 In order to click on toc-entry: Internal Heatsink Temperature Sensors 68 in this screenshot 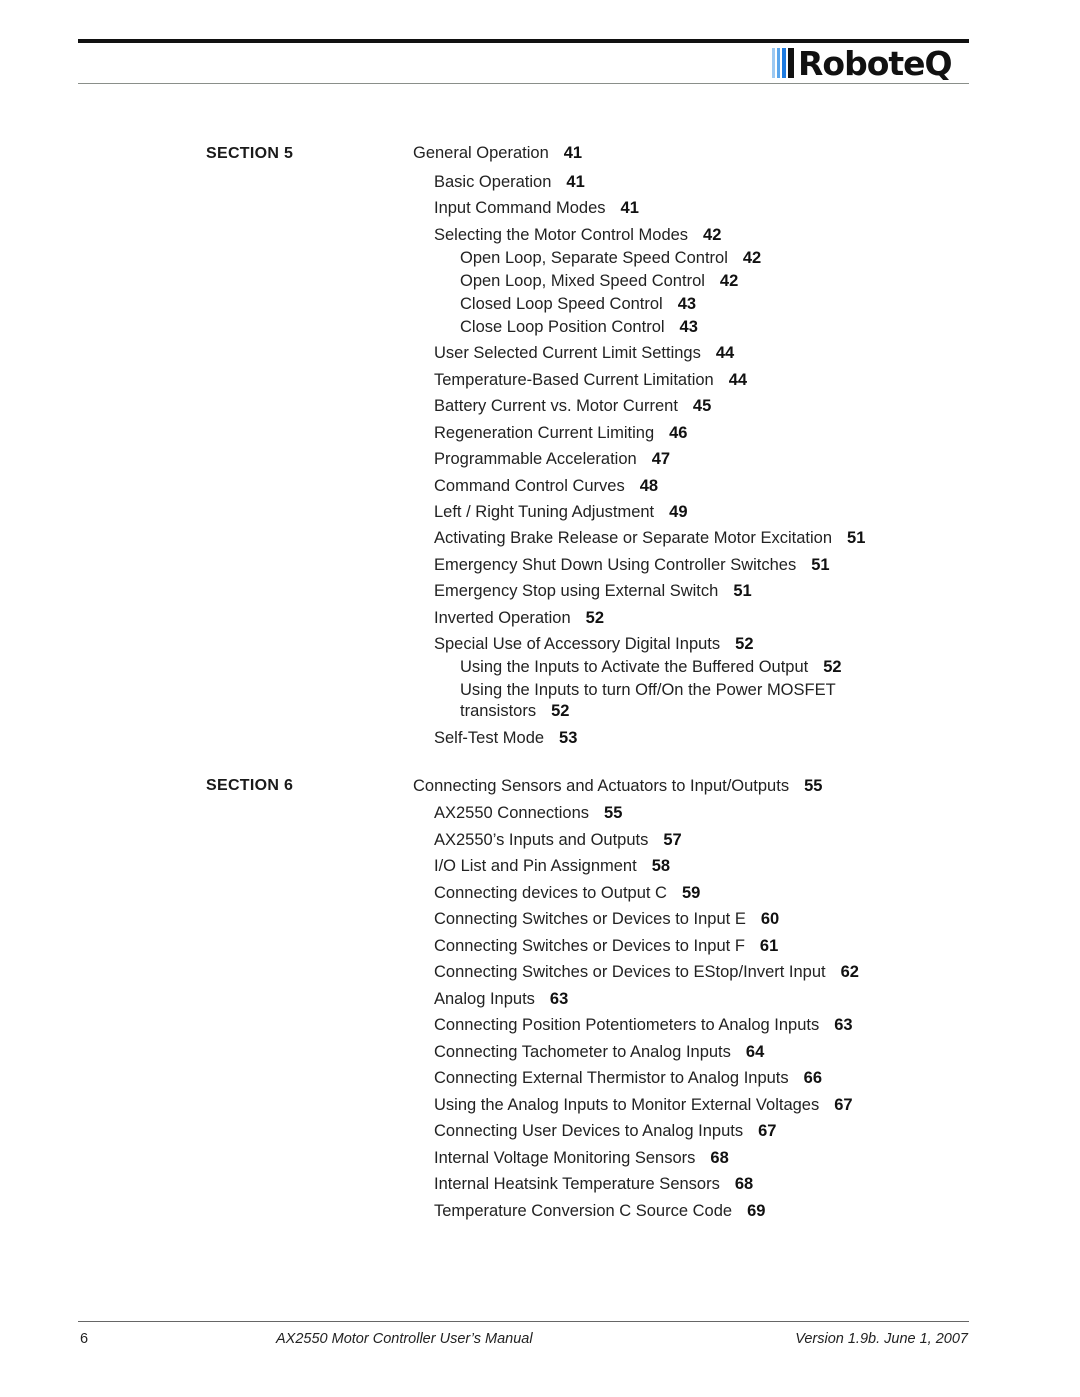, I will do `click(593, 1184)`.